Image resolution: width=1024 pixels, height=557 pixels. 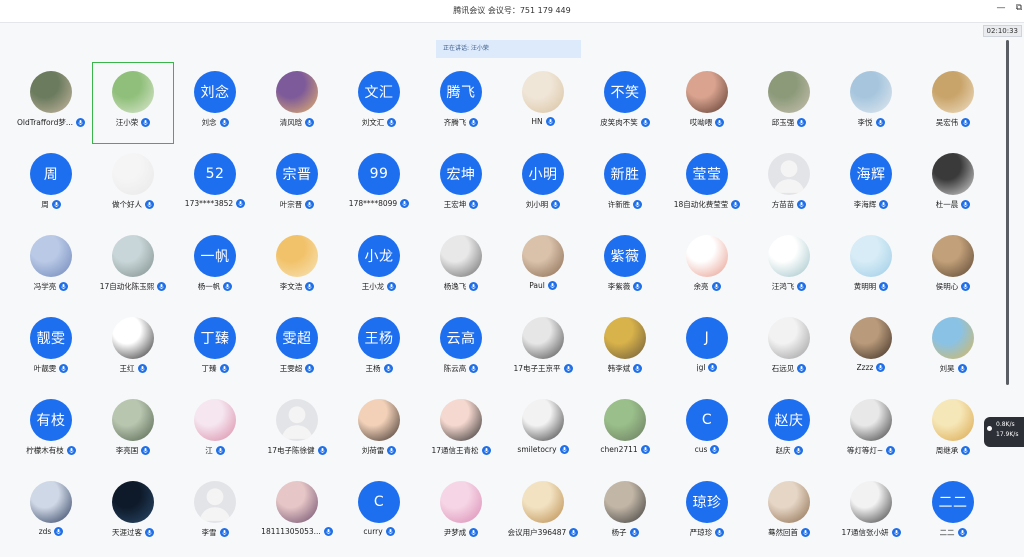 I want to click on participant-tile: 等灯等灯~, so click(x=871, y=431).